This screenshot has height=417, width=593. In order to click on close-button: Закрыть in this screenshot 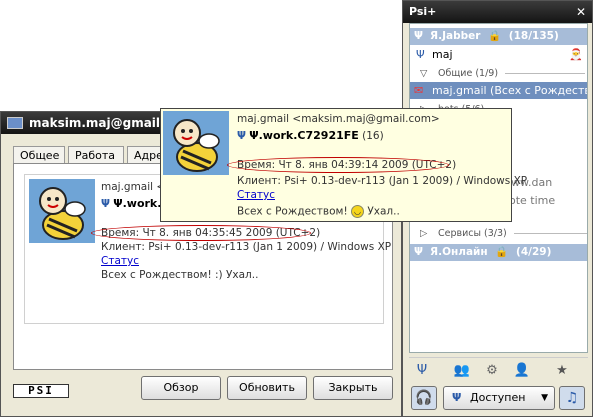, I will do `click(353, 388)`.